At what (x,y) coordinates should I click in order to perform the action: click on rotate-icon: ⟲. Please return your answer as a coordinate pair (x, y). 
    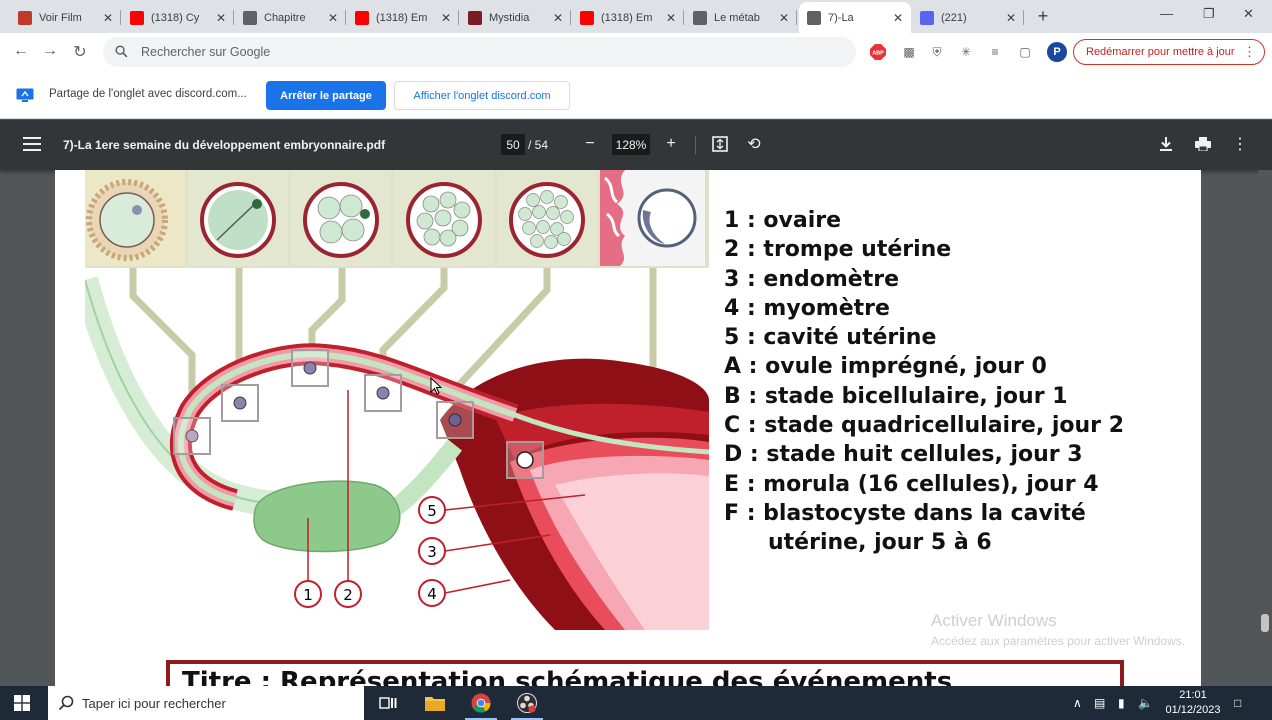
    Looking at the image, I should click on (754, 144).